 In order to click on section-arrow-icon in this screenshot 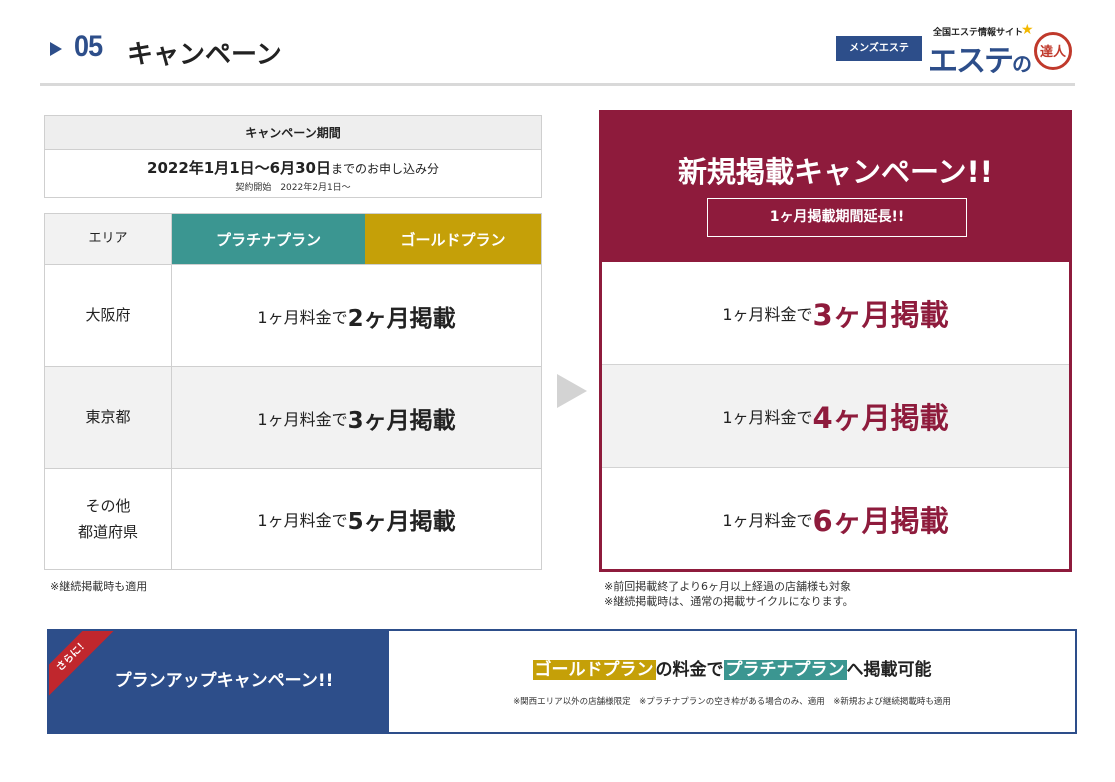, I will do `click(56, 49)`.